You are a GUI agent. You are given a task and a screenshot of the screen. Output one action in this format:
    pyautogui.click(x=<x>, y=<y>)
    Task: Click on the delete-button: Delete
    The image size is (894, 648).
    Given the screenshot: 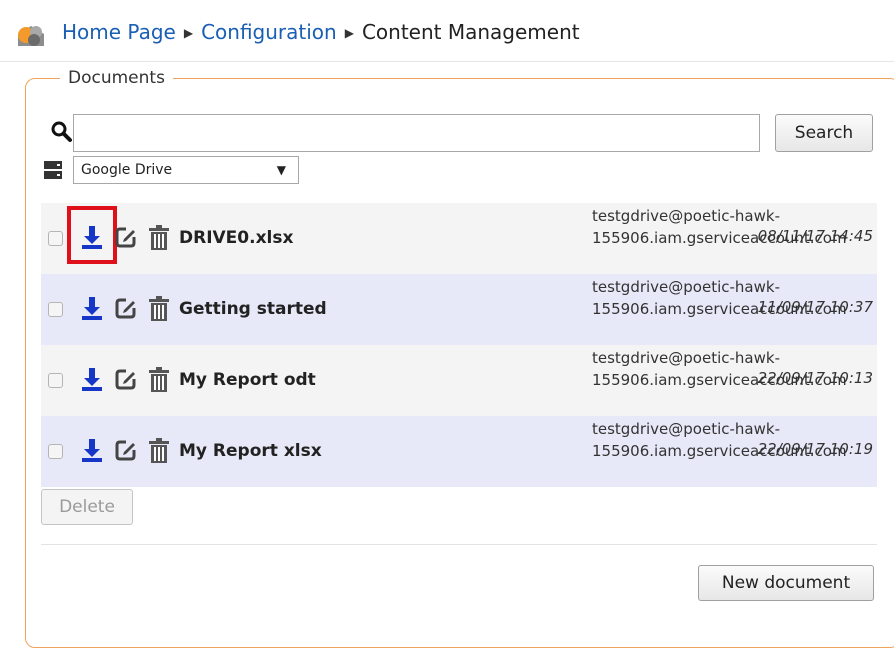 What is the action you would take?
    pyautogui.click(x=87, y=507)
    